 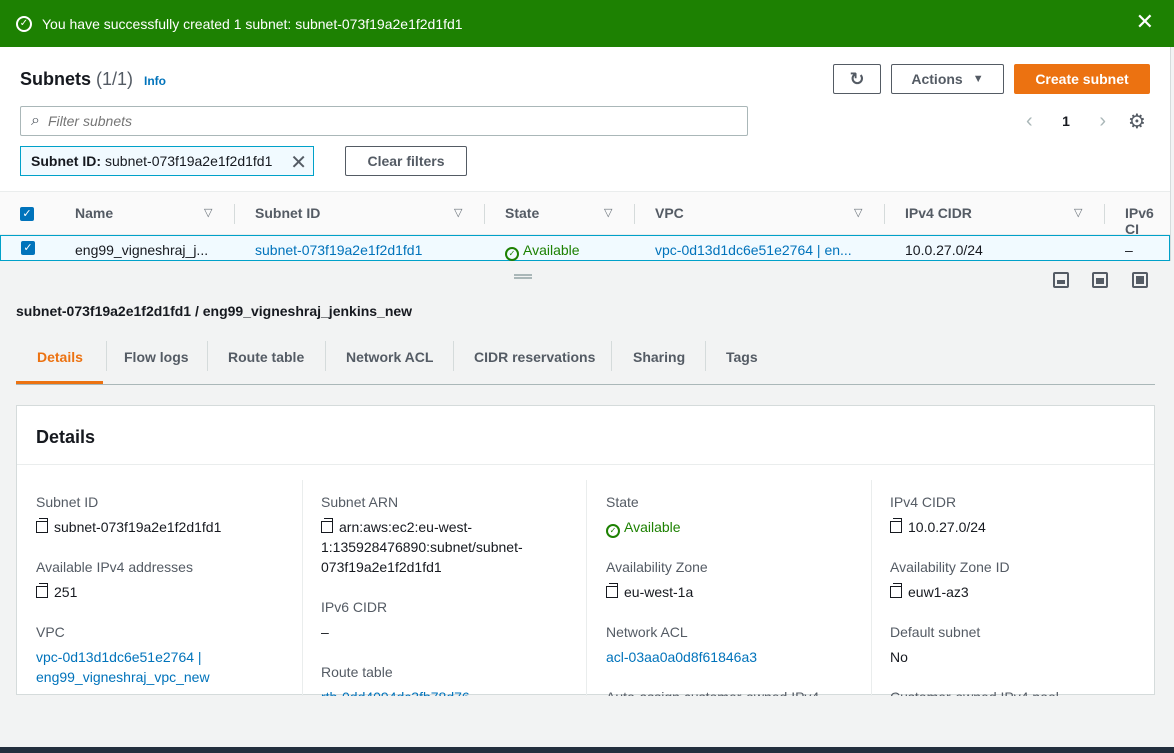 What do you see at coordinates (28, 248) in the screenshot?
I see `row-checkbox: ✓` at bounding box center [28, 248].